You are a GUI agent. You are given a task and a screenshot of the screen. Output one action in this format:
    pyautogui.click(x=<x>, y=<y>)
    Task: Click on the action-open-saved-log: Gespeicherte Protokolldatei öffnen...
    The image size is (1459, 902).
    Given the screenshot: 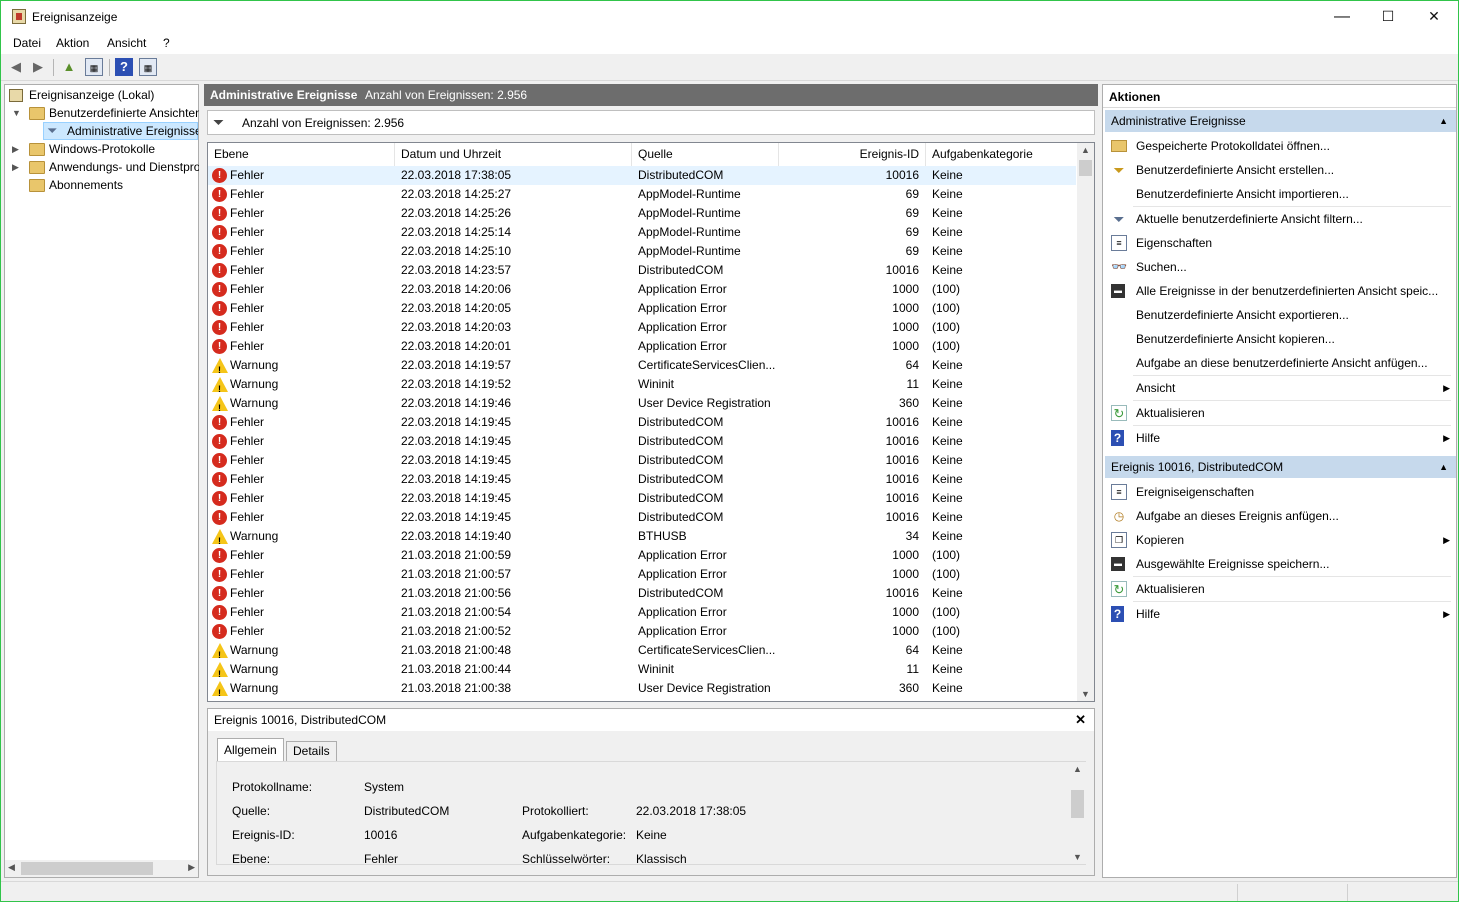 What is the action you would take?
    pyautogui.click(x=1279, y=146)
    